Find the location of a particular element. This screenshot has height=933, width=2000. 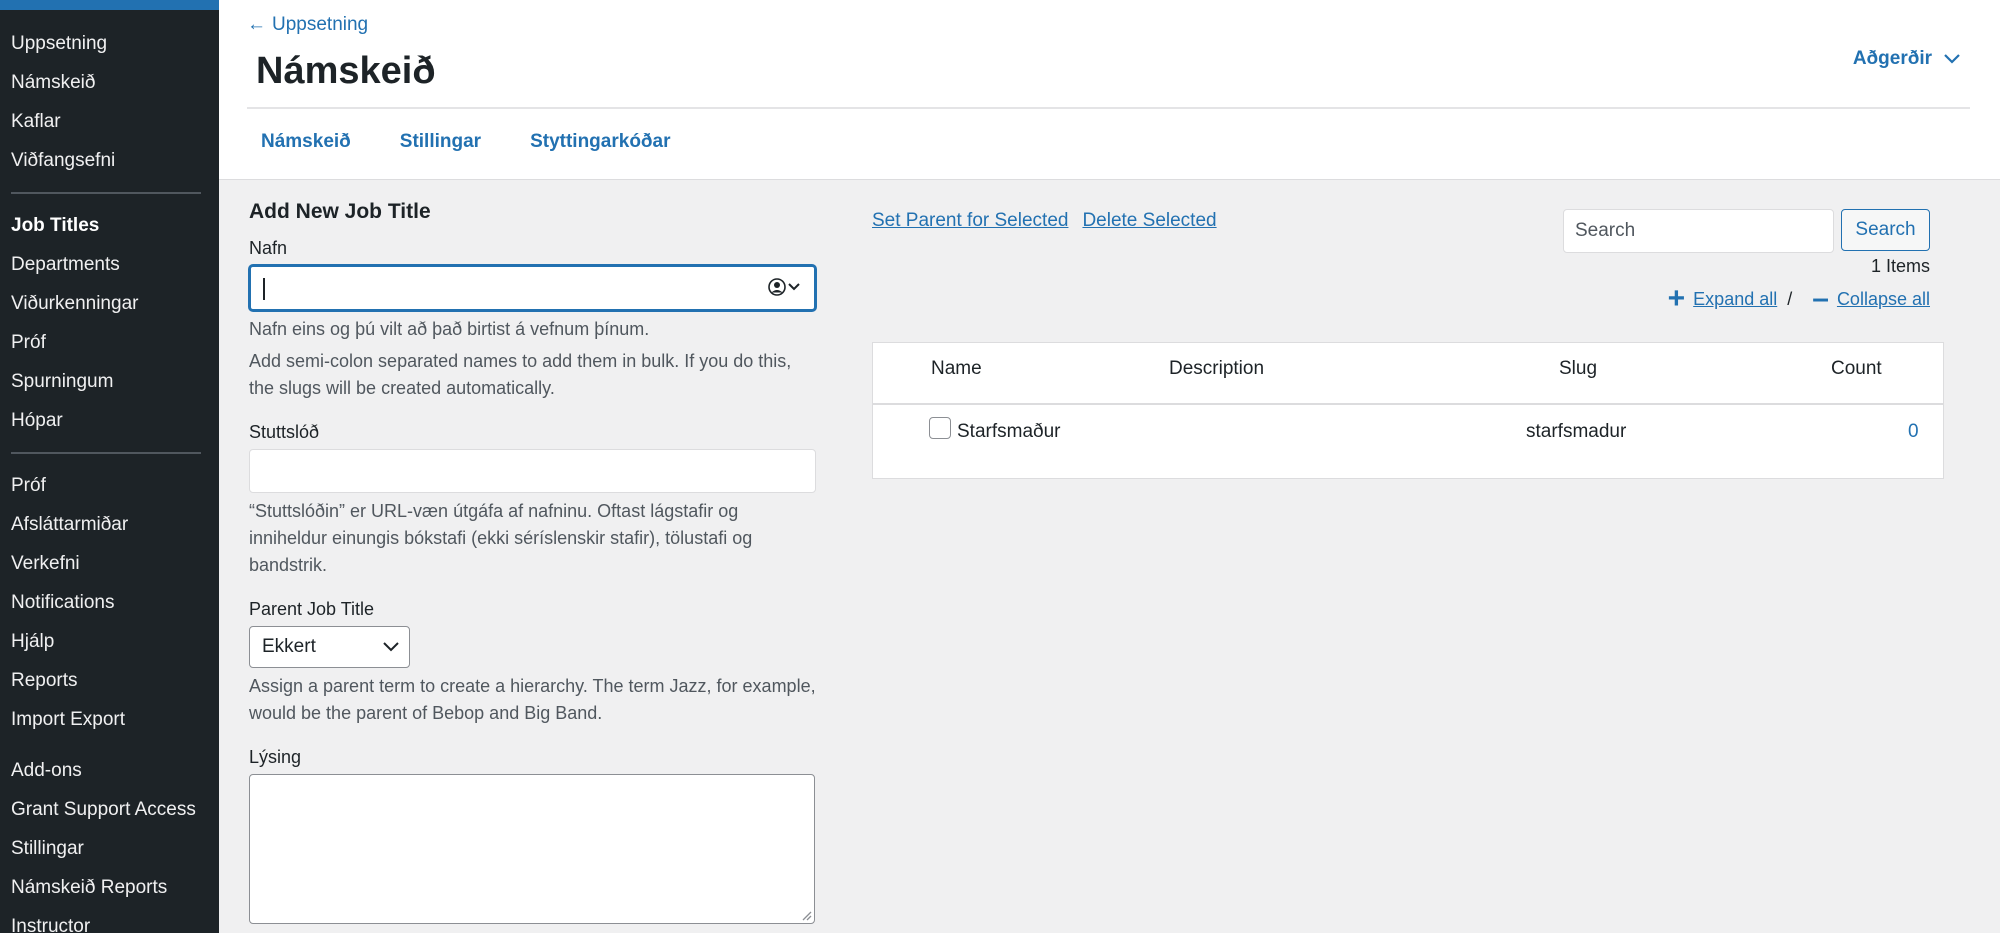

row-name: Starfsmaður is located at coordinates (1008, 432).